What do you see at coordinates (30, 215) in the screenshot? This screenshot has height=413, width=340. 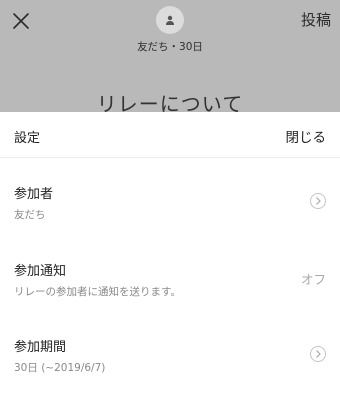 I see `row-sub: 友だち` at bounding box center [30, 215].